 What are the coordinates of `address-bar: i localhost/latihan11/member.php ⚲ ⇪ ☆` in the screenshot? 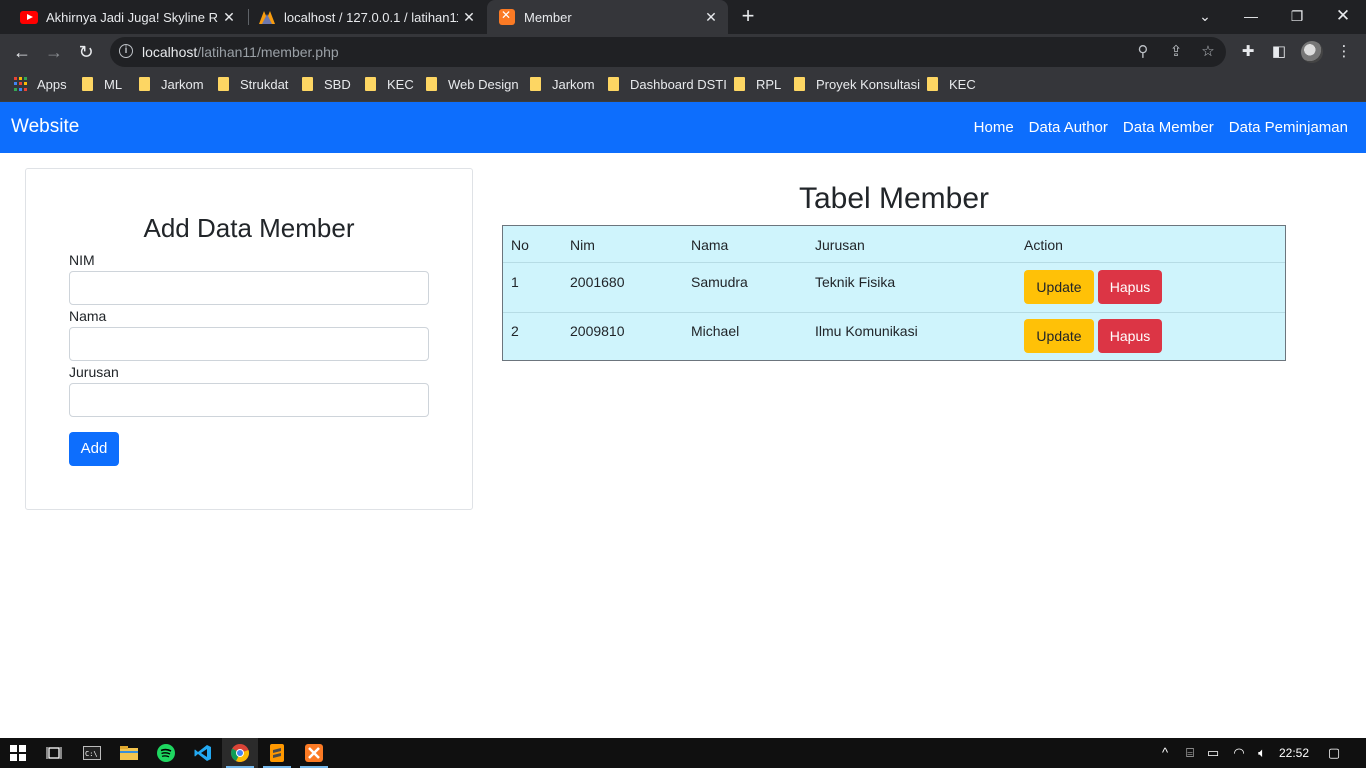 It's located at (668, 52).